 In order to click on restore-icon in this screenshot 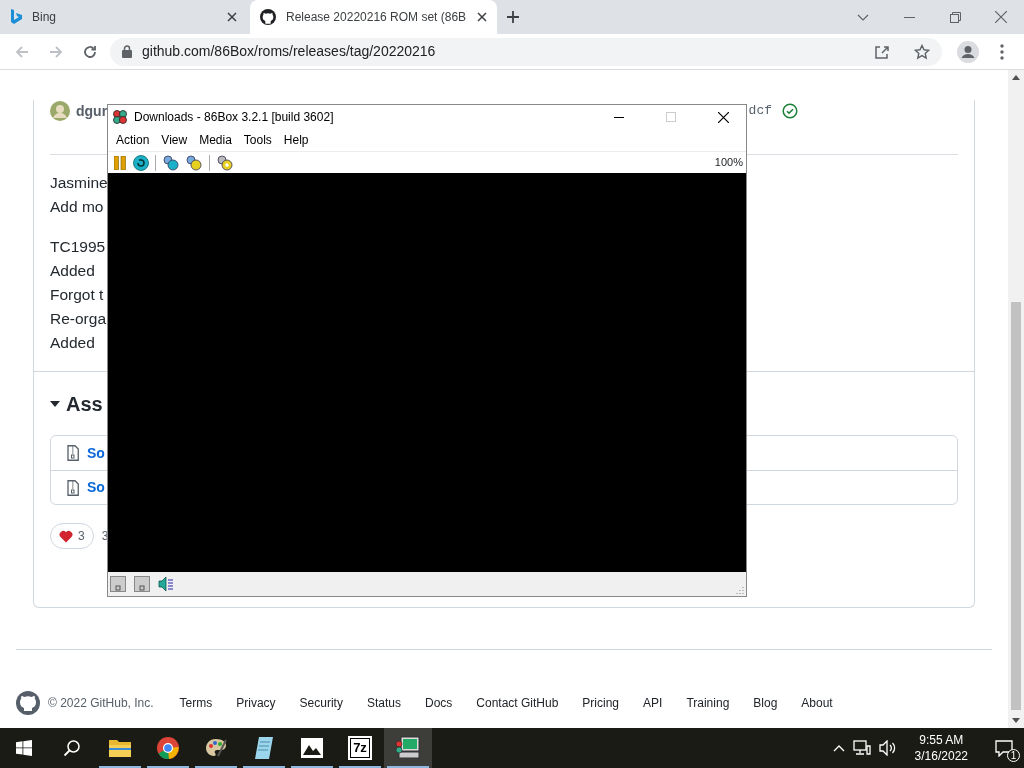, I will do `click(955, 17)`.